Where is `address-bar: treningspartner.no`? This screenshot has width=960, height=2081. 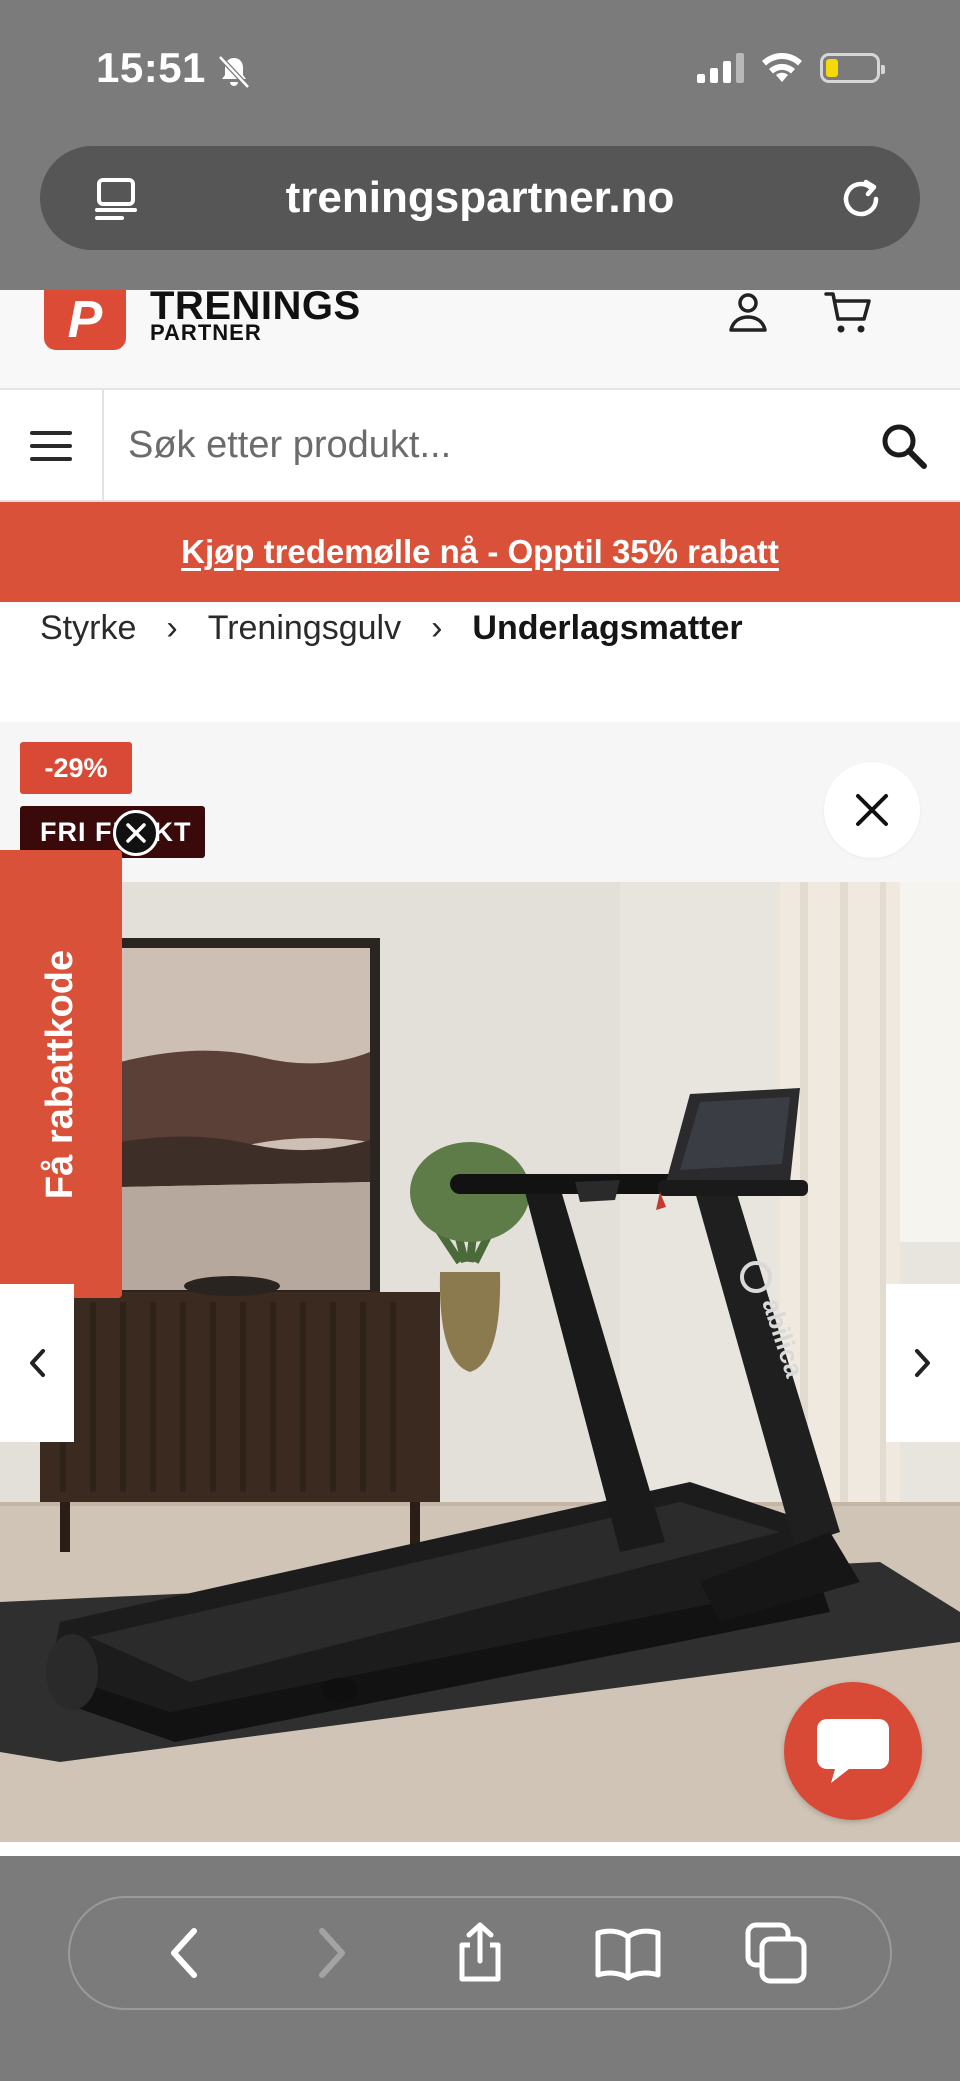
address-bar: treningspartner.no is located at coordinates (480, 198).